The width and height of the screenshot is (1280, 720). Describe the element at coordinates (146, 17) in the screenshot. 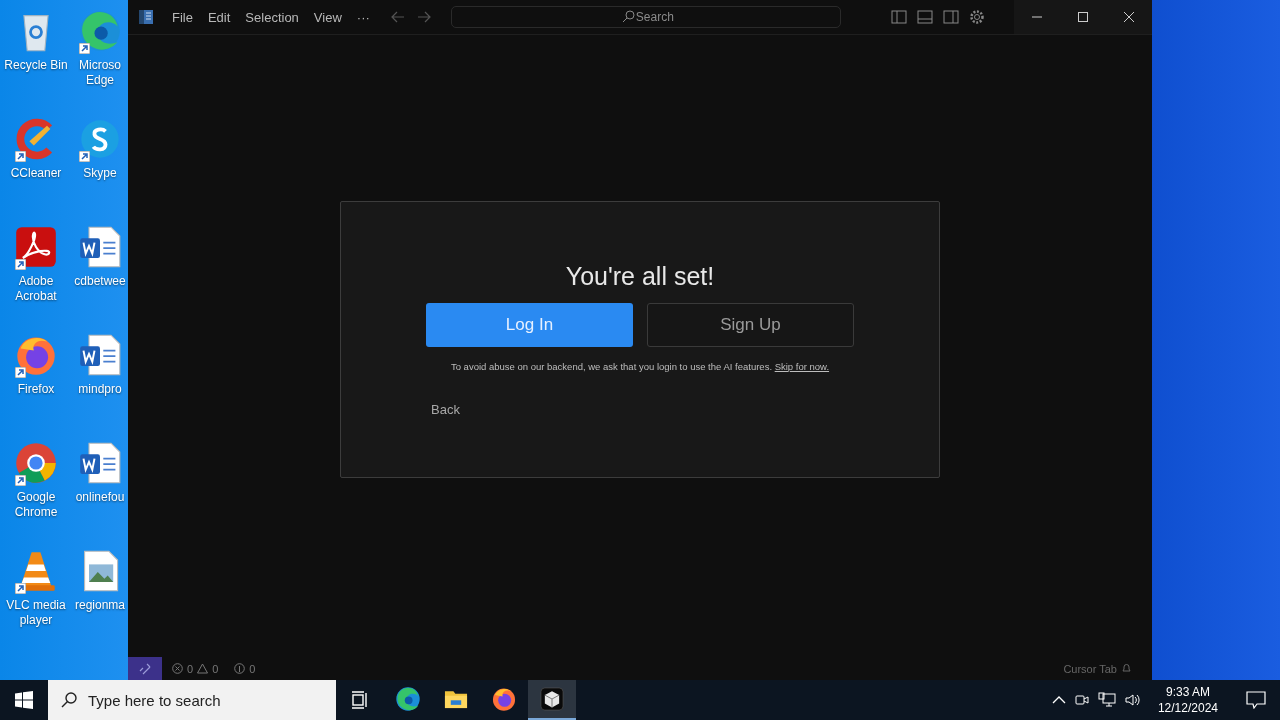

I see `app-logo-icon` at that location.